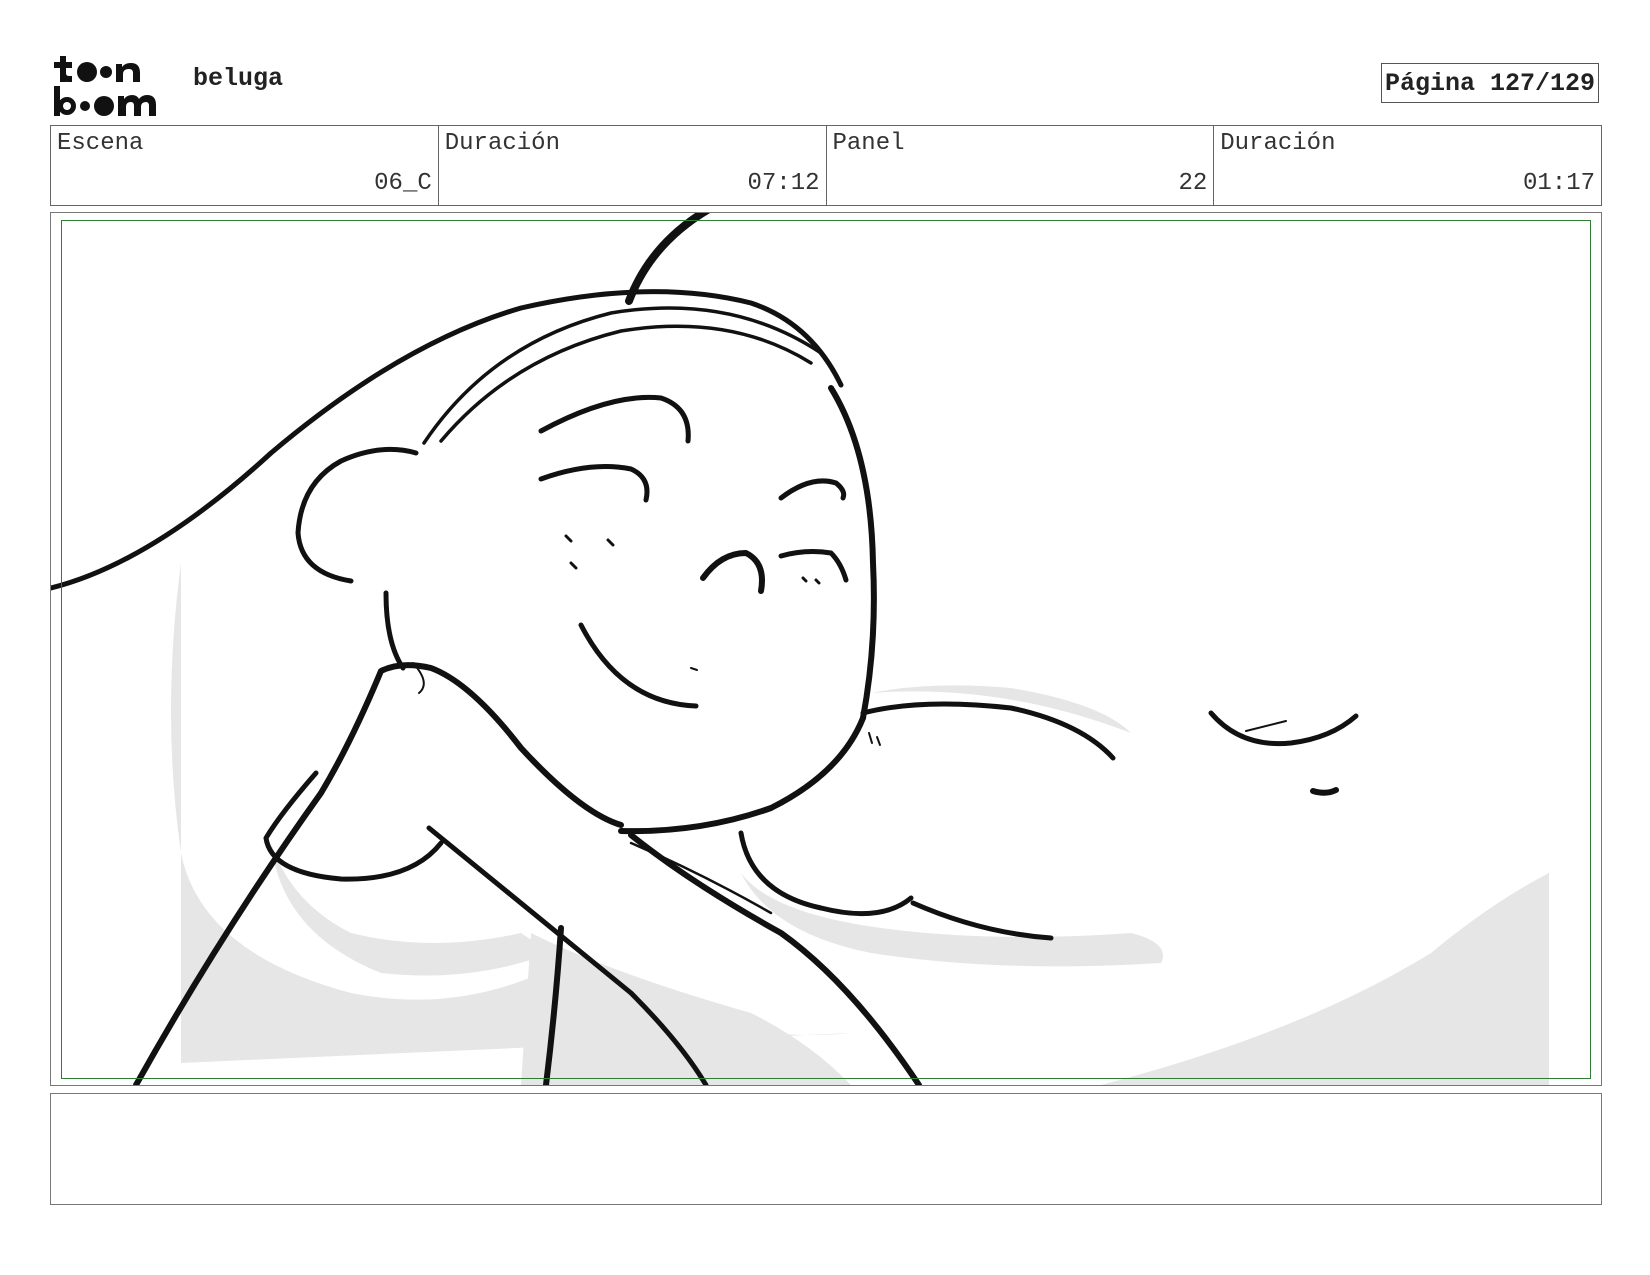 The image size is (1650, 1275). Describe the element at coordinates (100, 143) in the screenshot. I see `scene-label: Escena` at that location.